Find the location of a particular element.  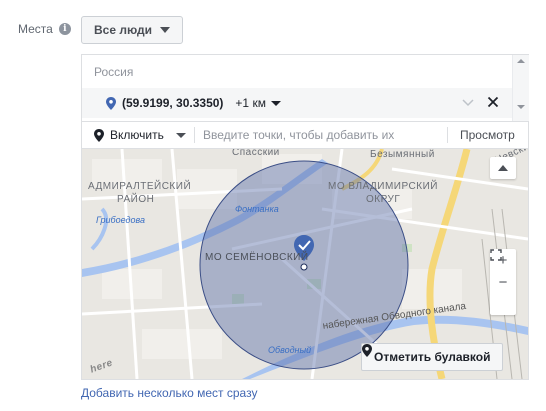

map-label: РАЙОН is located at coordinates (136, 199).